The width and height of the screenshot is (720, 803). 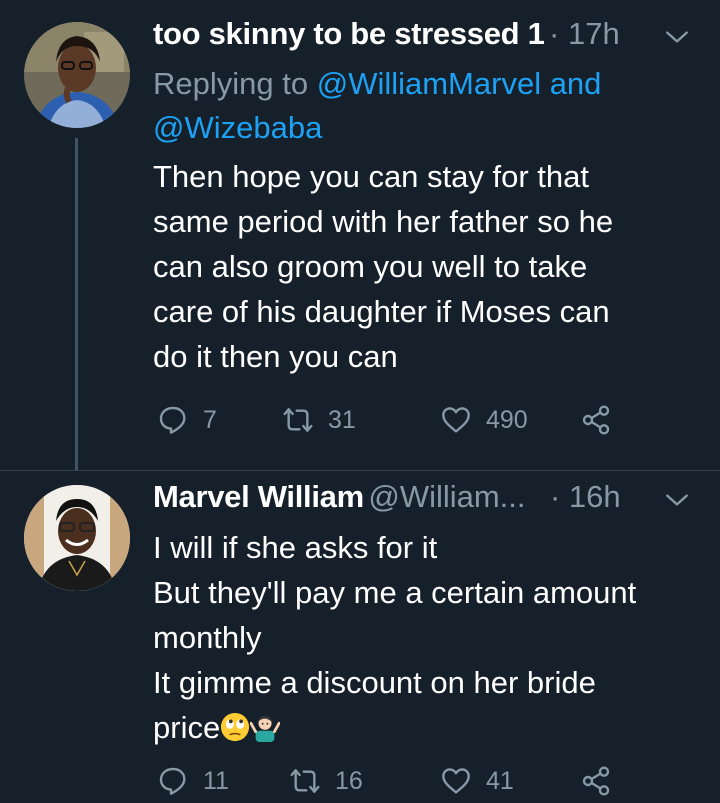 What do you see at coordinates (187, 420) in the screenshot?
I see `reply-button: 7` at bounding box center [187, 420].